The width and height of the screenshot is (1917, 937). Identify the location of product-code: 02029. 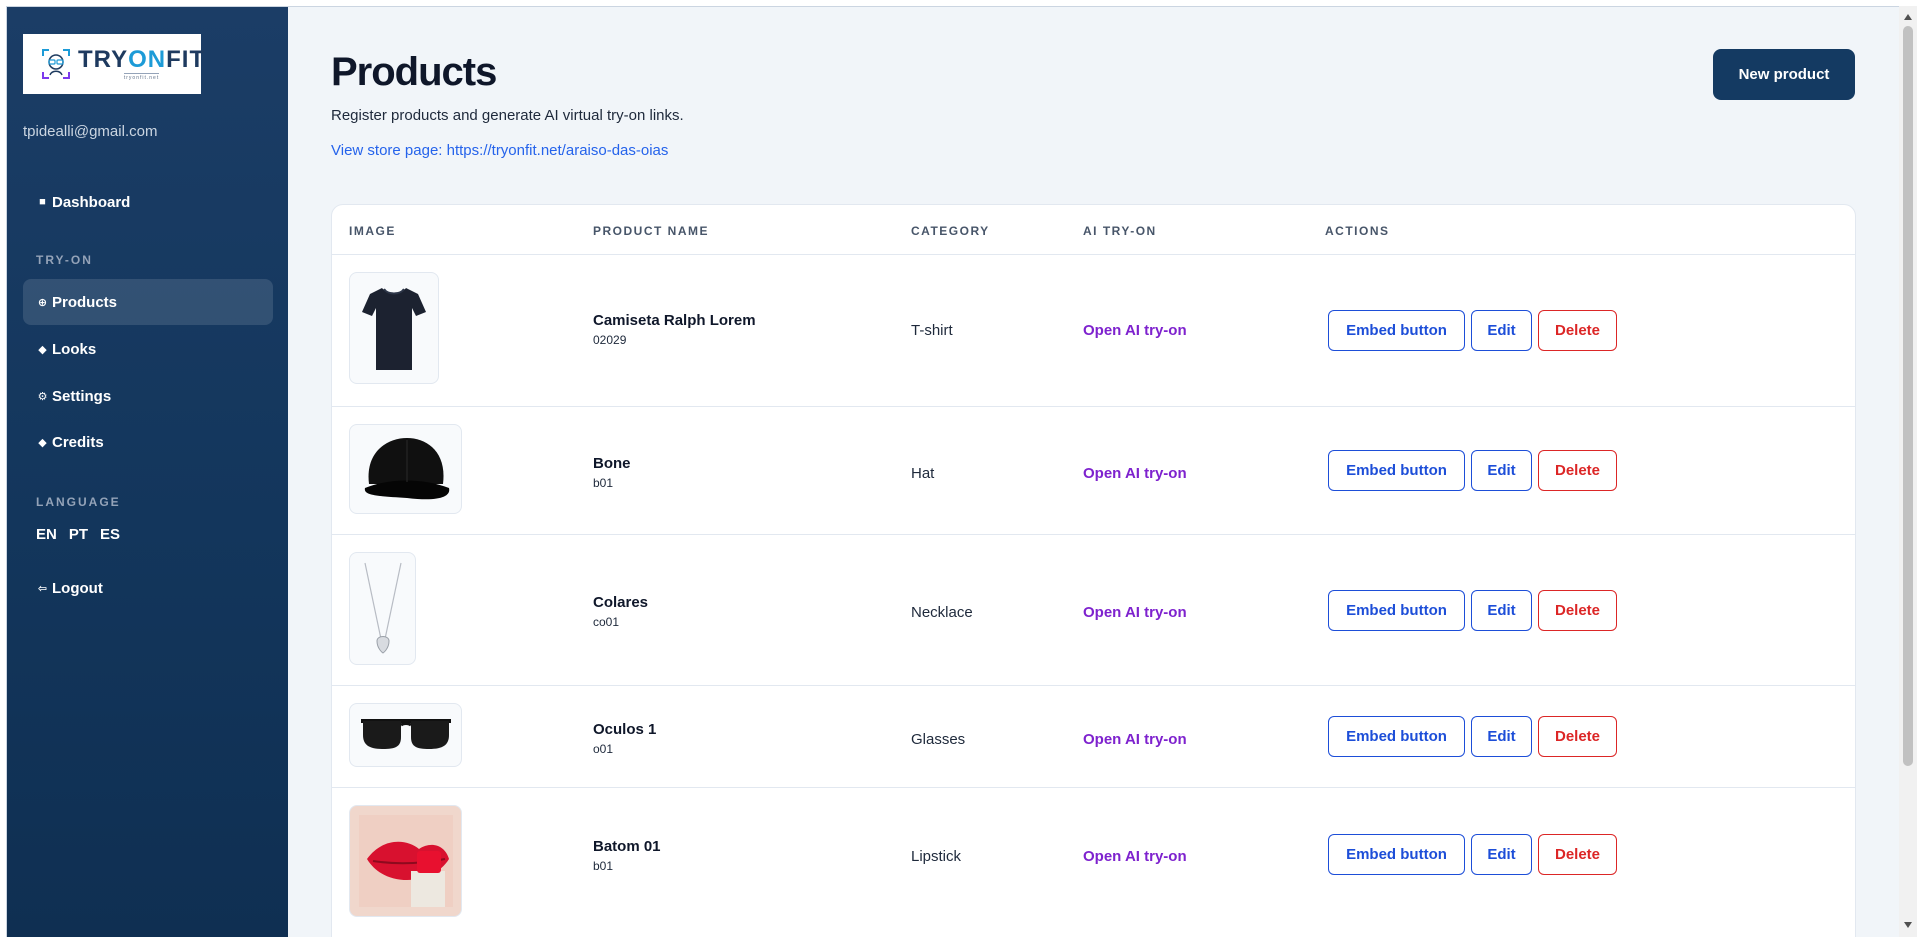
(610, 340).